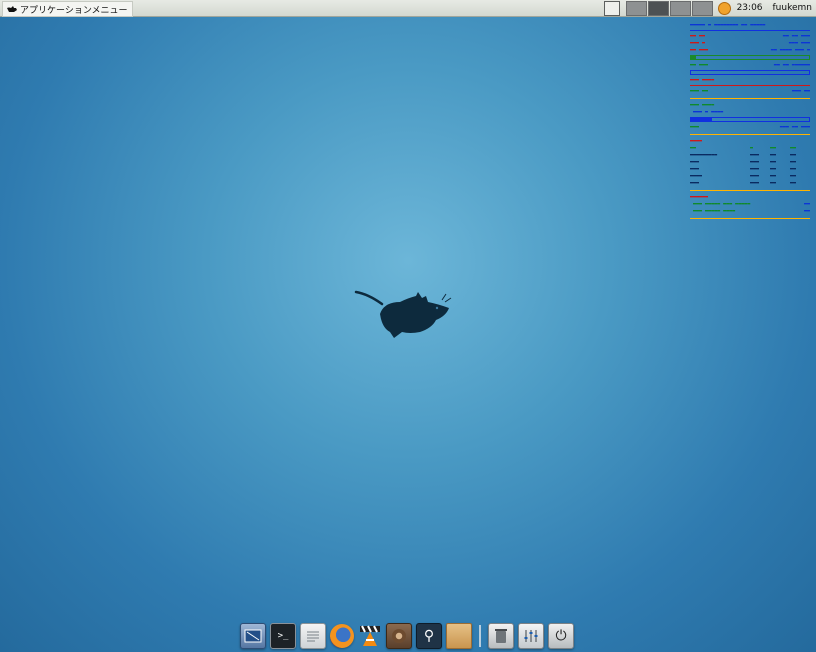 The height and width of the screenshot is (652, 816). Describe the element at coordinates (399, 636) in the screenshot. I see `disk-utility-icon` at that location.